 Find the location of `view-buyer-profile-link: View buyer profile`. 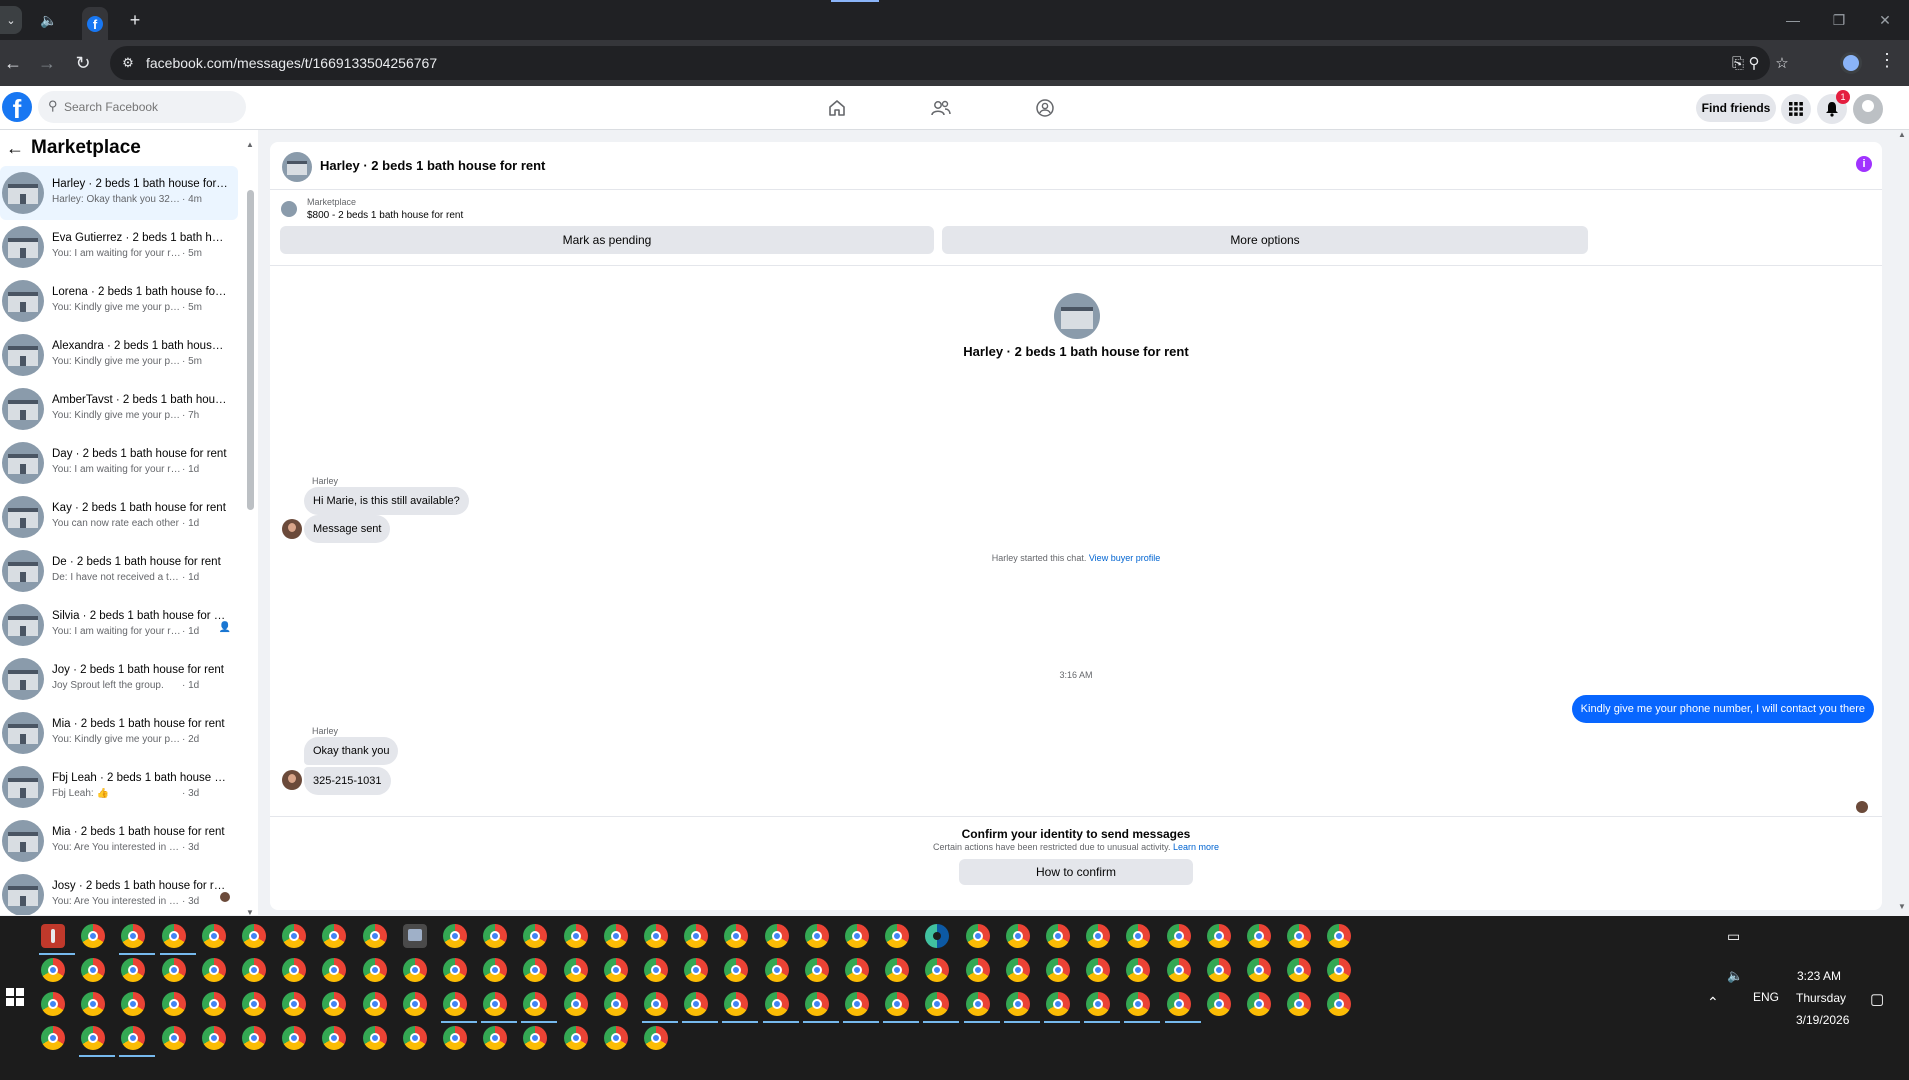

view-buyer-profile-link: View buyer profile is located at coordinates (1124, 558).